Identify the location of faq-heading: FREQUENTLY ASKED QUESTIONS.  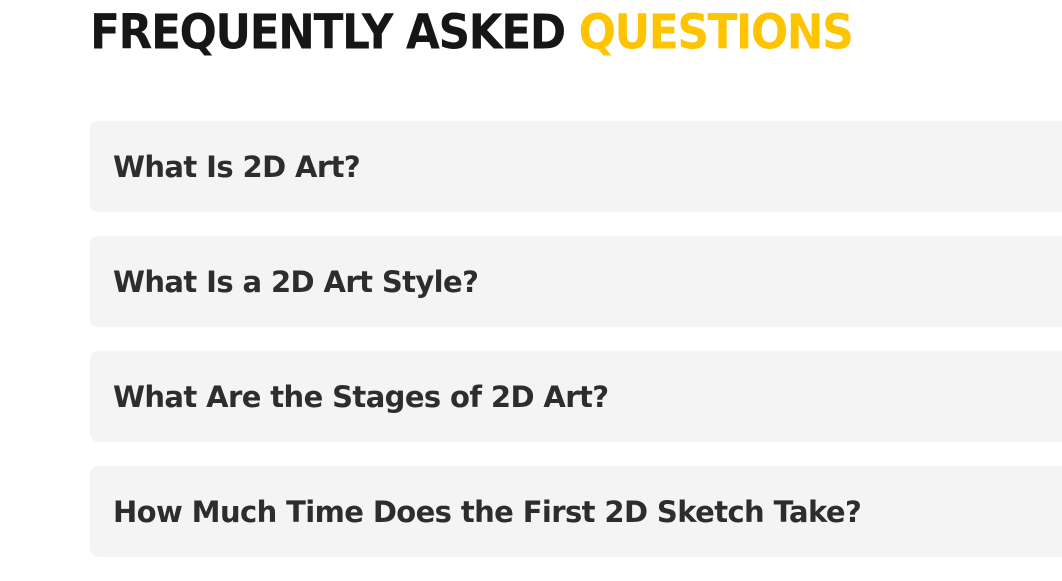
(472, 32).